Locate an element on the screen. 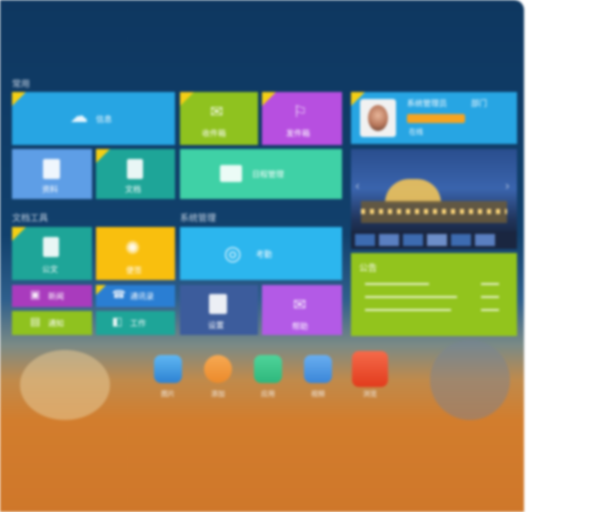  tile-contacts: ☎ 通讯录 is located at coordinates (135, 296).